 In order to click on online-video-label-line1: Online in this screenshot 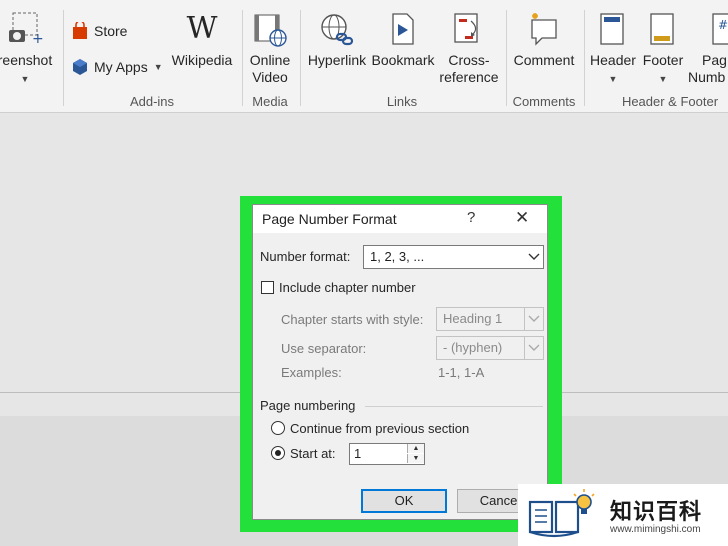, I will do `click(270, 60)`.